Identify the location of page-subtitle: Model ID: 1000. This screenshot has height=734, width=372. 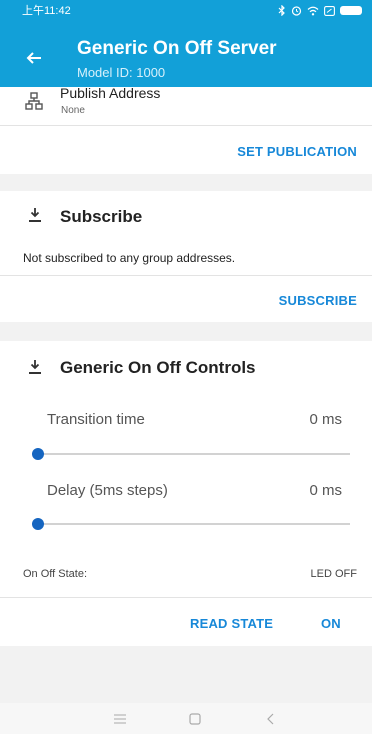
(121, 72).